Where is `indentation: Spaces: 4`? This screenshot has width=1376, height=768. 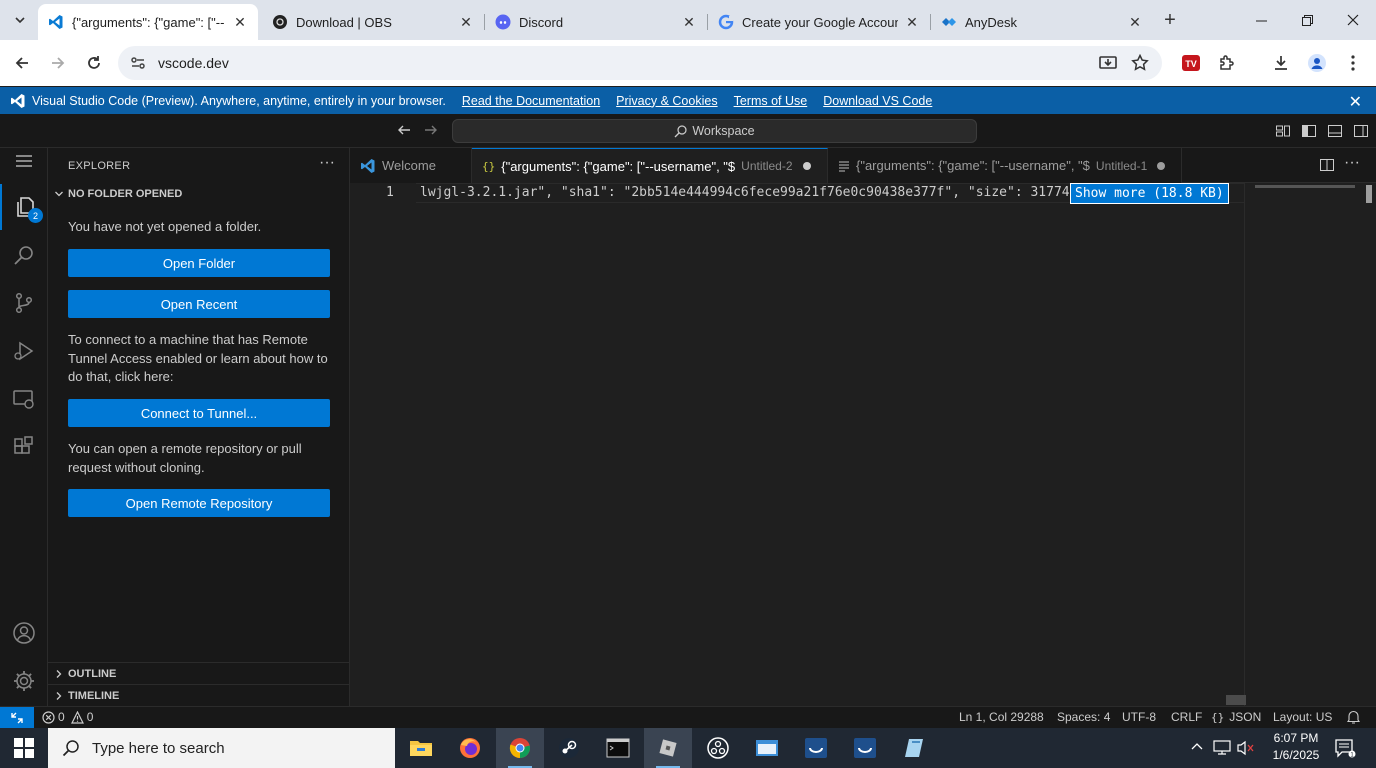 indentation: Spaces: 4 is located at coordinates (1083, 717).